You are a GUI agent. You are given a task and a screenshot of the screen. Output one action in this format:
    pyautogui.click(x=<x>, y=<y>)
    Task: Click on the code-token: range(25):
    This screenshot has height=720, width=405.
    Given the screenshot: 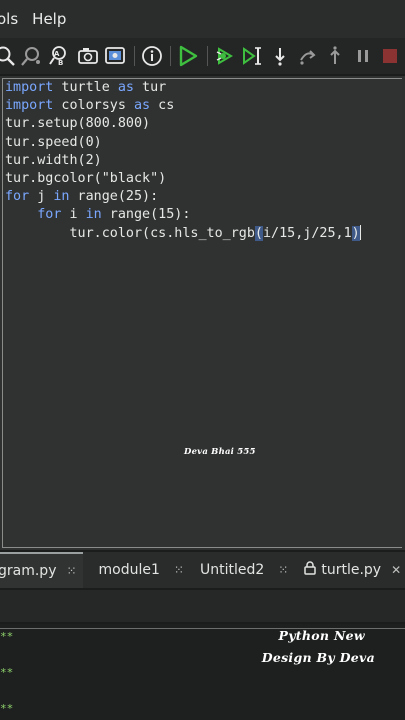 What is the action you would take?
    pyautogui.click(x=114, y=197)
    